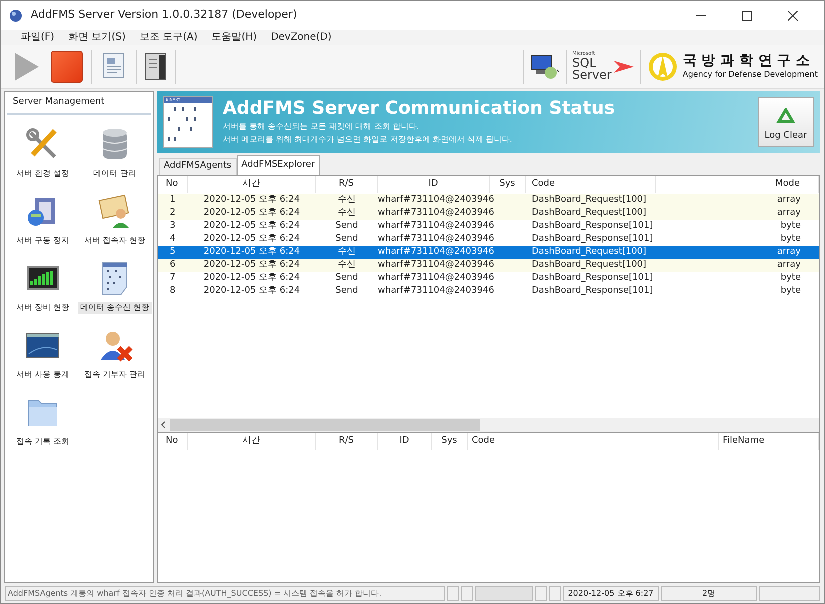  I want to click on tab: AddFMSExplorer, so click(278, 165).